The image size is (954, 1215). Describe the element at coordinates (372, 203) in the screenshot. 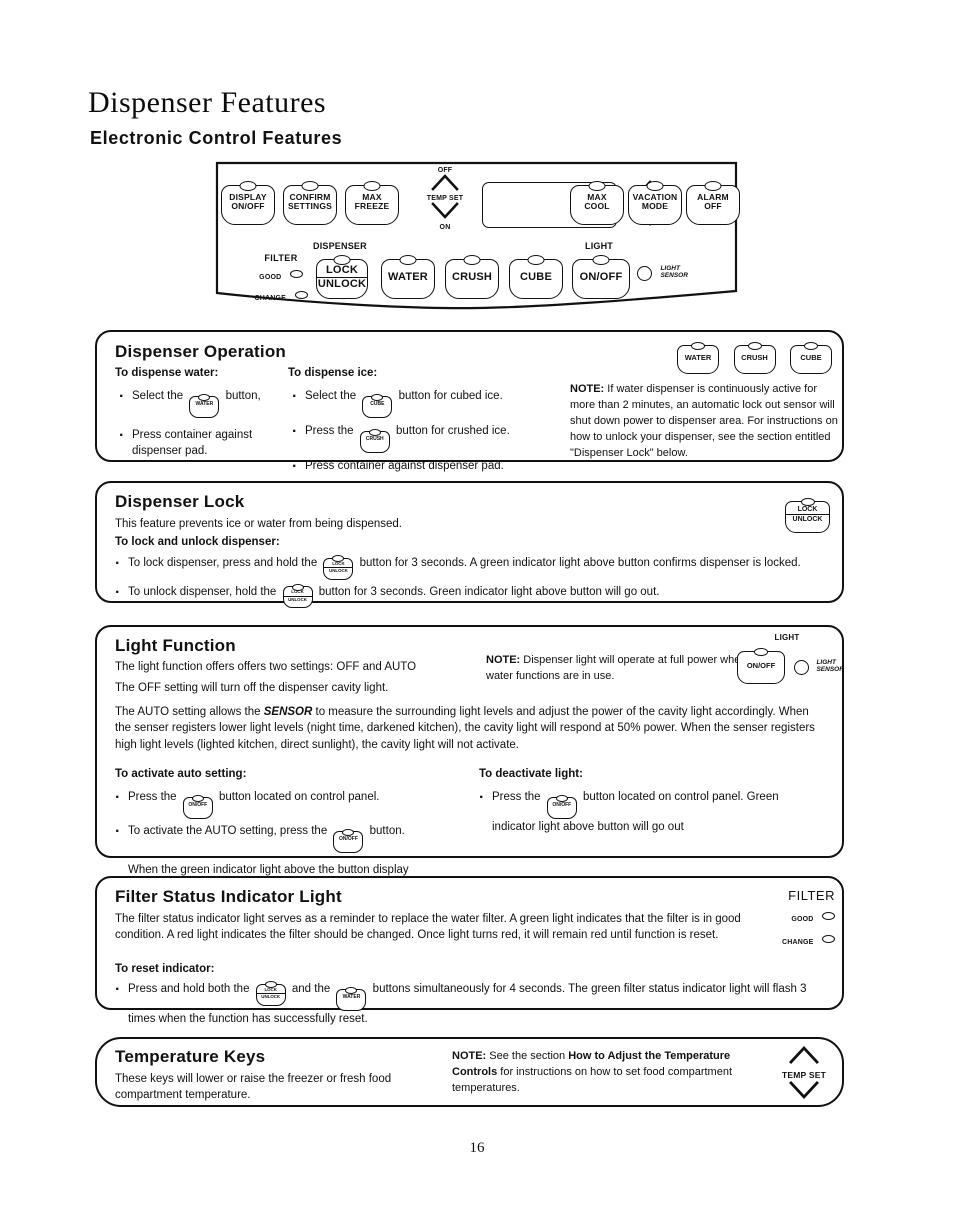

I see `panel-button-max-freeze: MAX FREEZE` at that location.